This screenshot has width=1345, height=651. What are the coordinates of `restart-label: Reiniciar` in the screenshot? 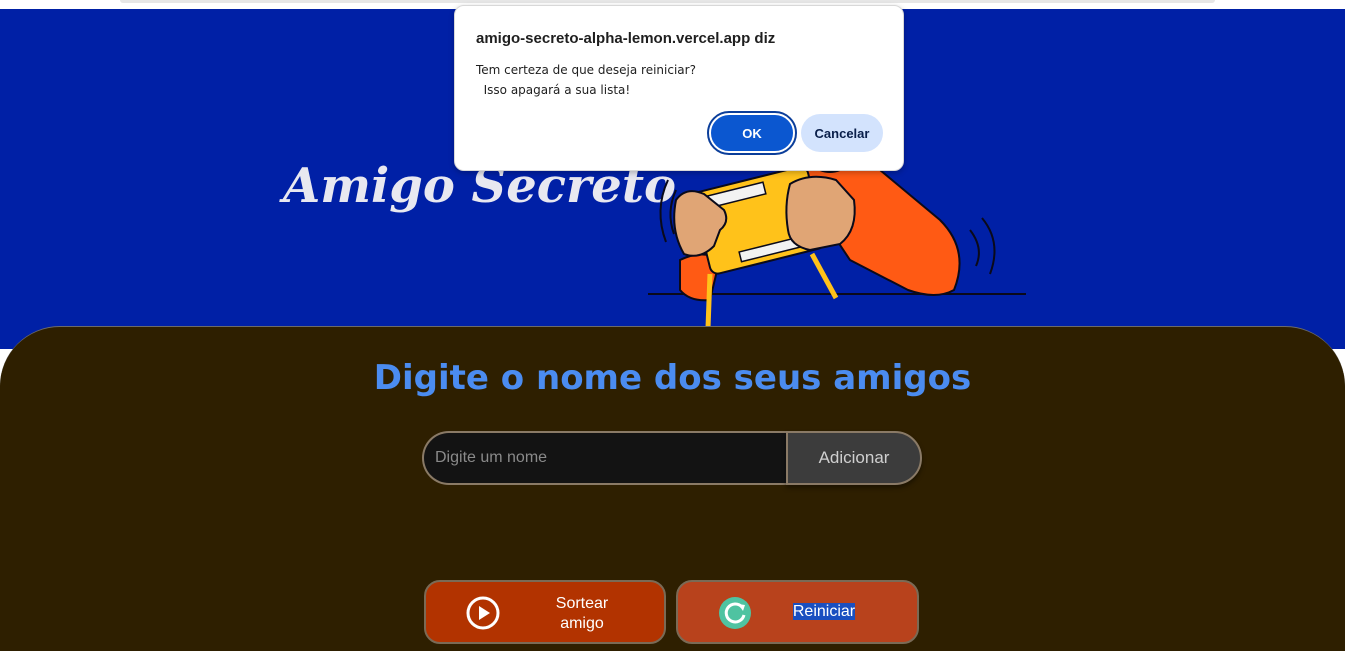 It's located at (824, 612).